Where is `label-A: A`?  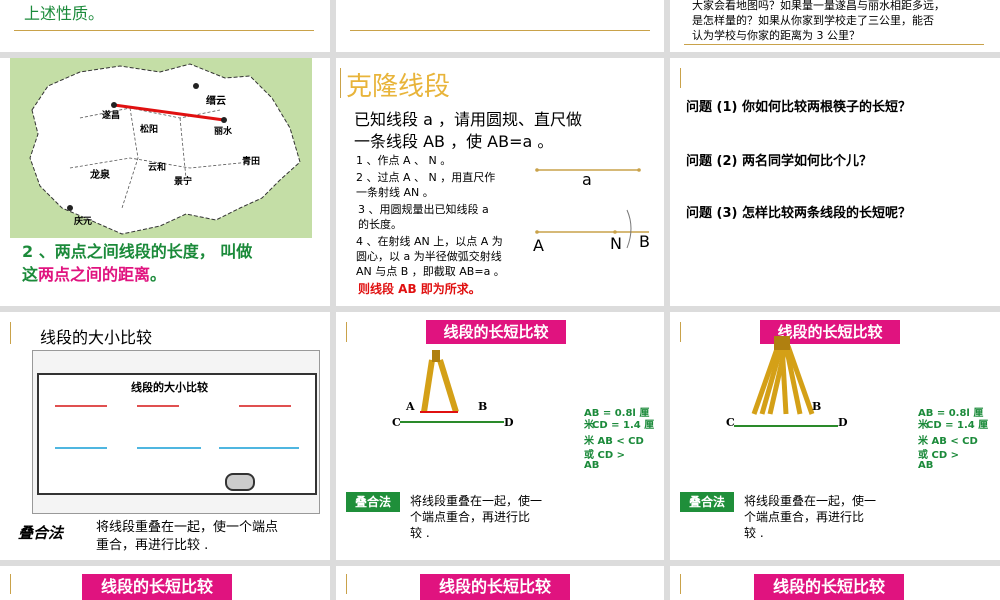
label-A: A is located at coordinates (538, 245).